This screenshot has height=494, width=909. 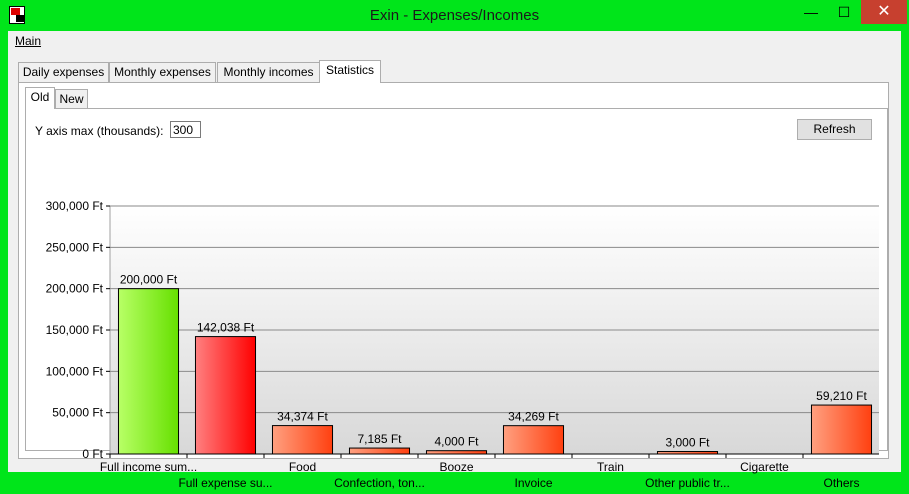 What do you see at coordinates (75, 289) in the screenshot?
I see `y-tick-label: 200,000 Ft` at bounding box center [75, 289].